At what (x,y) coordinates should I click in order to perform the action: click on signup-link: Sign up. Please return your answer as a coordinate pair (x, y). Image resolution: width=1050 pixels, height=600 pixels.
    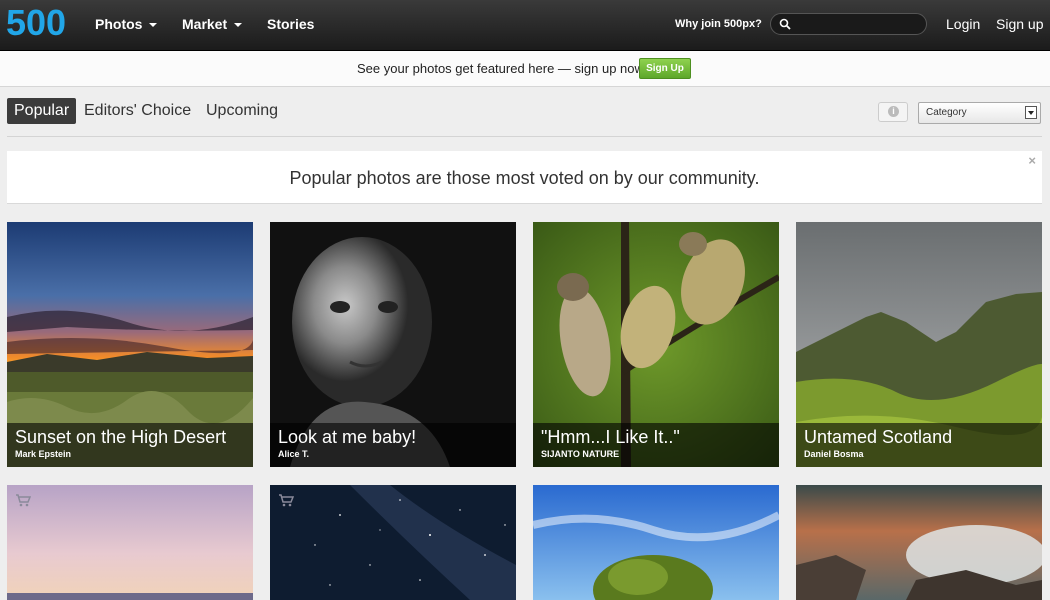
    Looking at the image, I should click on (1019, 24).